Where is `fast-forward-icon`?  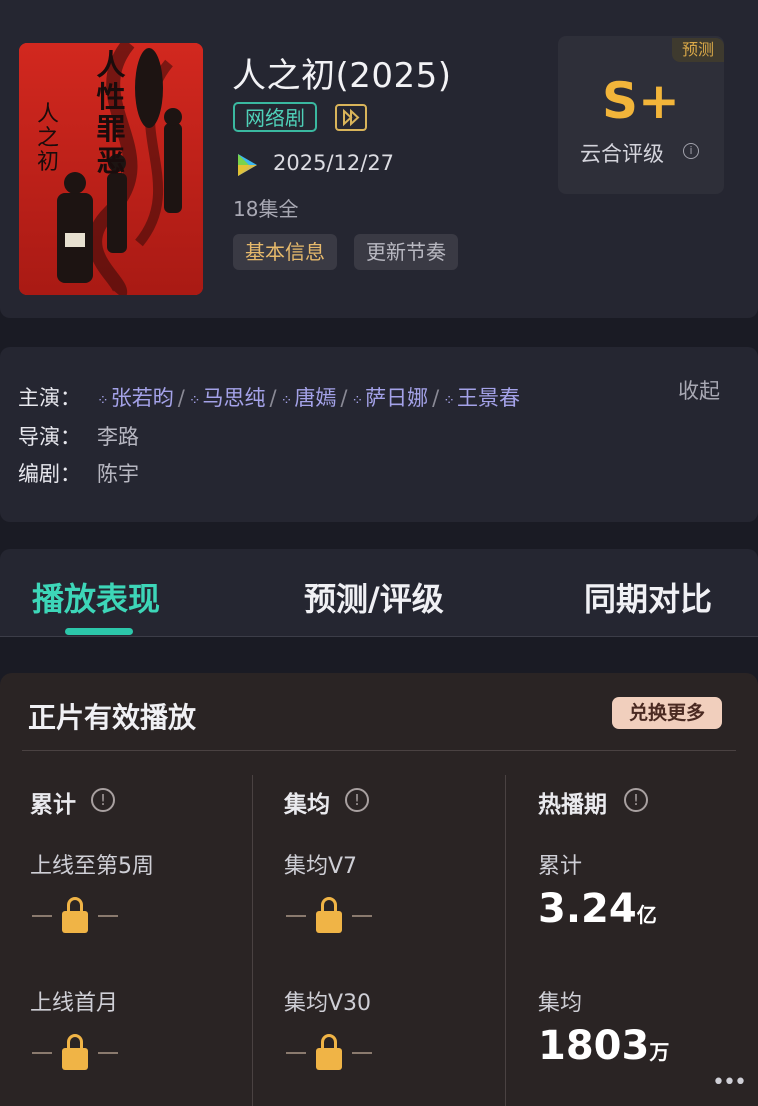
fast-forward-icon is located at coordinates (351, 117).